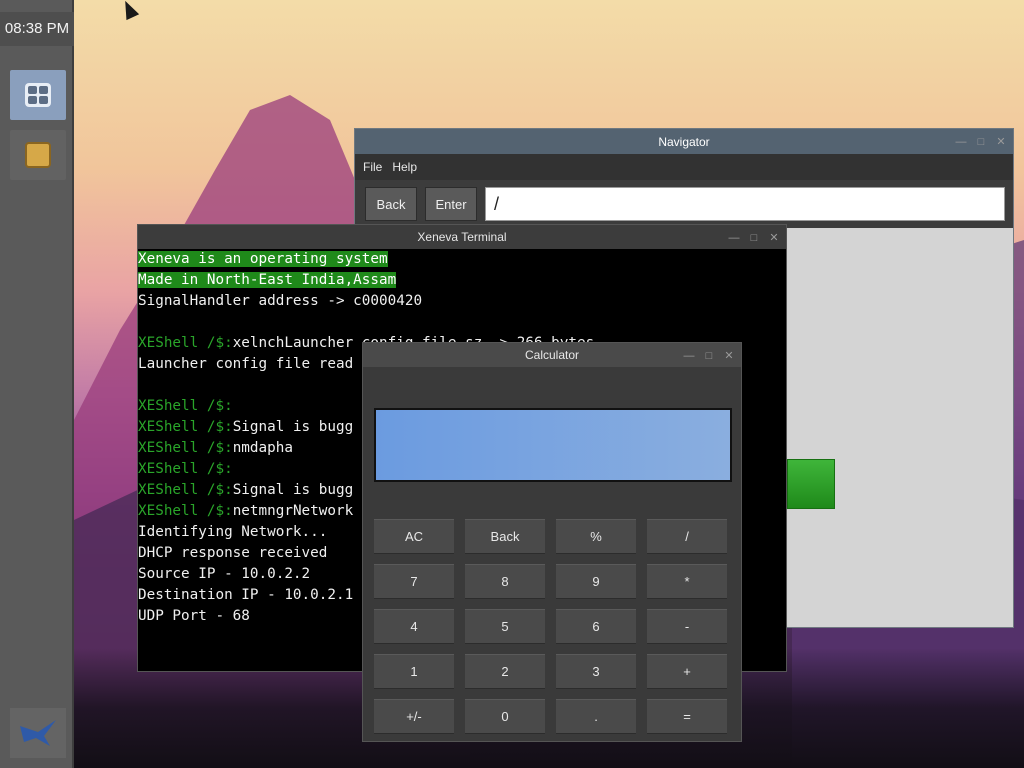 This screenshot has height=768, width=1024. I want to click on navigator-titlebar: Navigator — □ ✕, so click(684, 141).